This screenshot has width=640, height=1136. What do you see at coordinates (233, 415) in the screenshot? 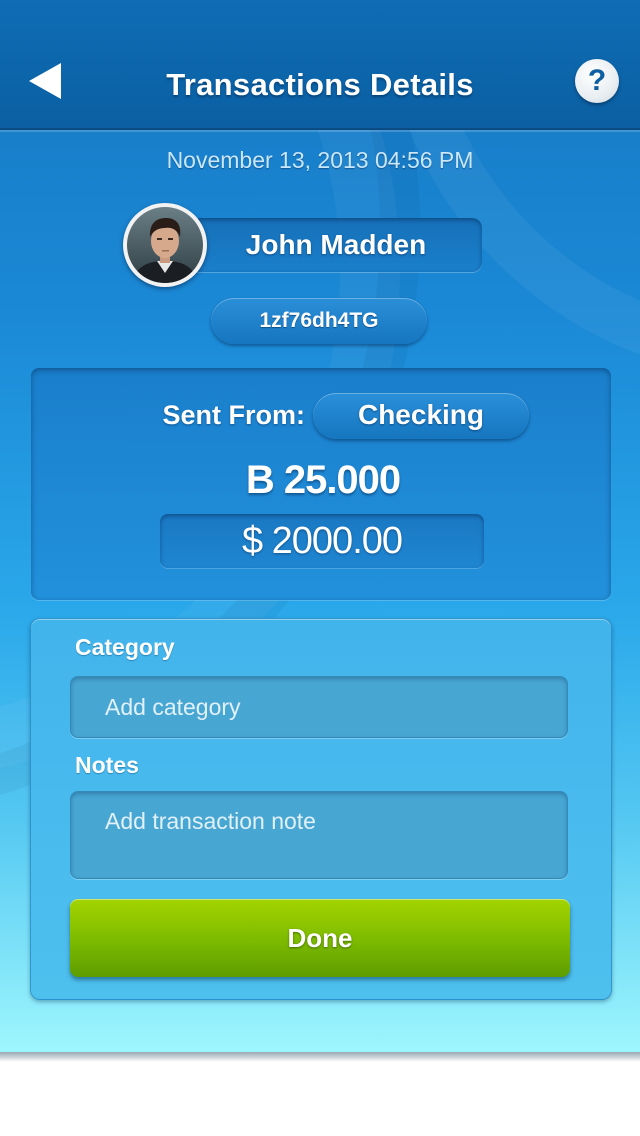
I see `sent-from-label: Sent From:` at bounding box center [233, 415].